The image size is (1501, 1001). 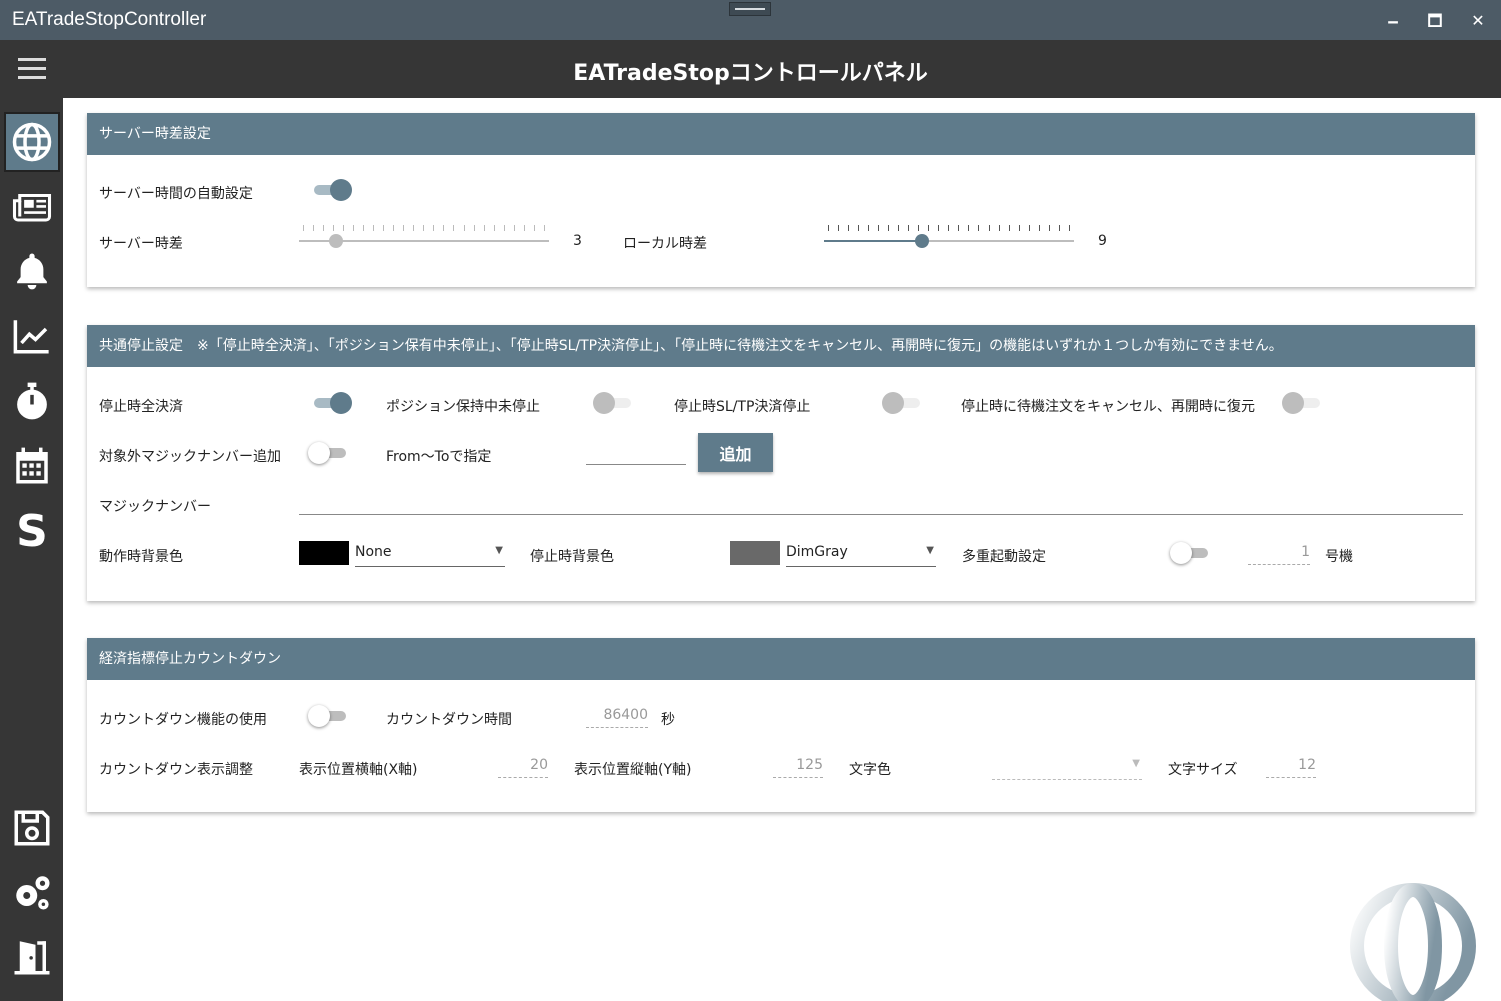 I want to click on sidebar-item-timer, so click(x=32, y=401).